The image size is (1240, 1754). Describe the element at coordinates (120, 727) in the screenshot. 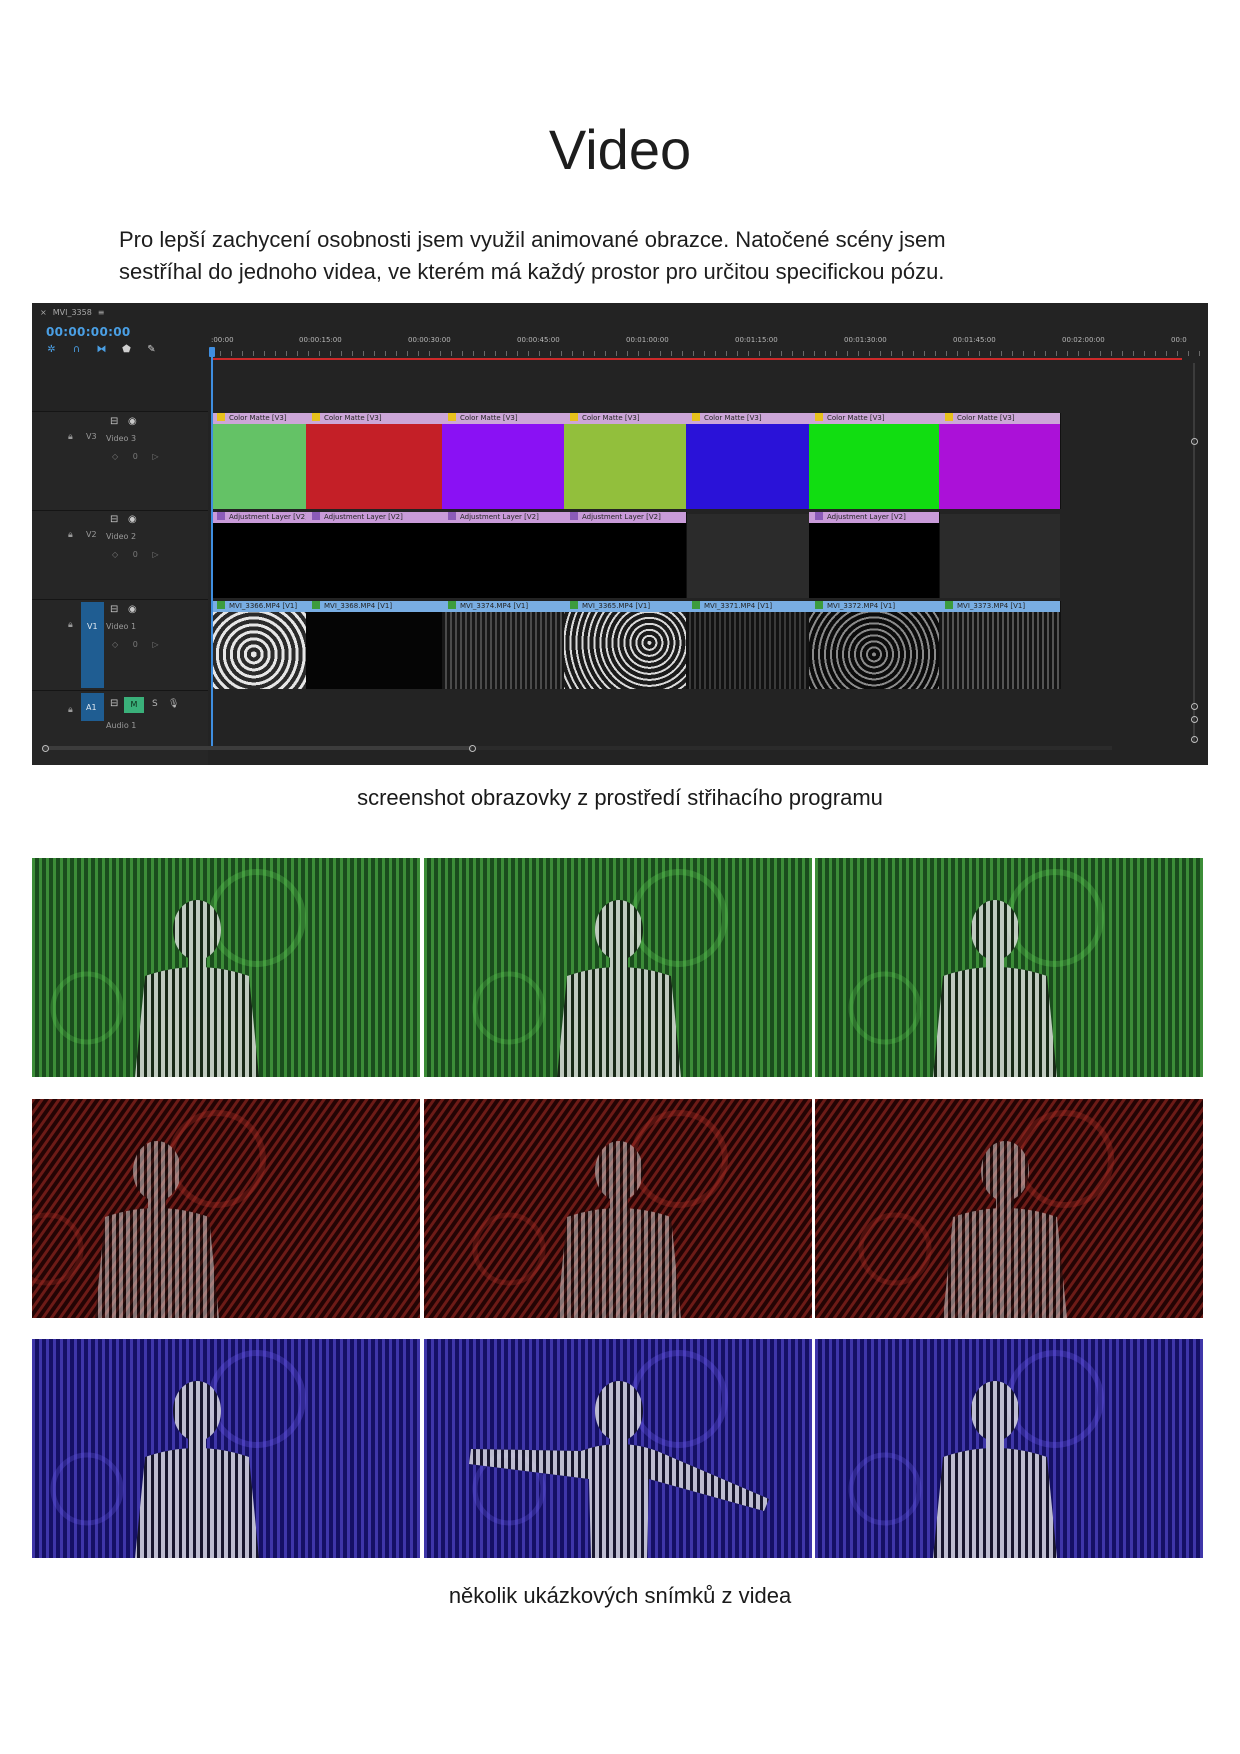

I see `track-header-a1: 🔒︎ A1 ⊟ M S 🎙︎ Audio 1` at that location.